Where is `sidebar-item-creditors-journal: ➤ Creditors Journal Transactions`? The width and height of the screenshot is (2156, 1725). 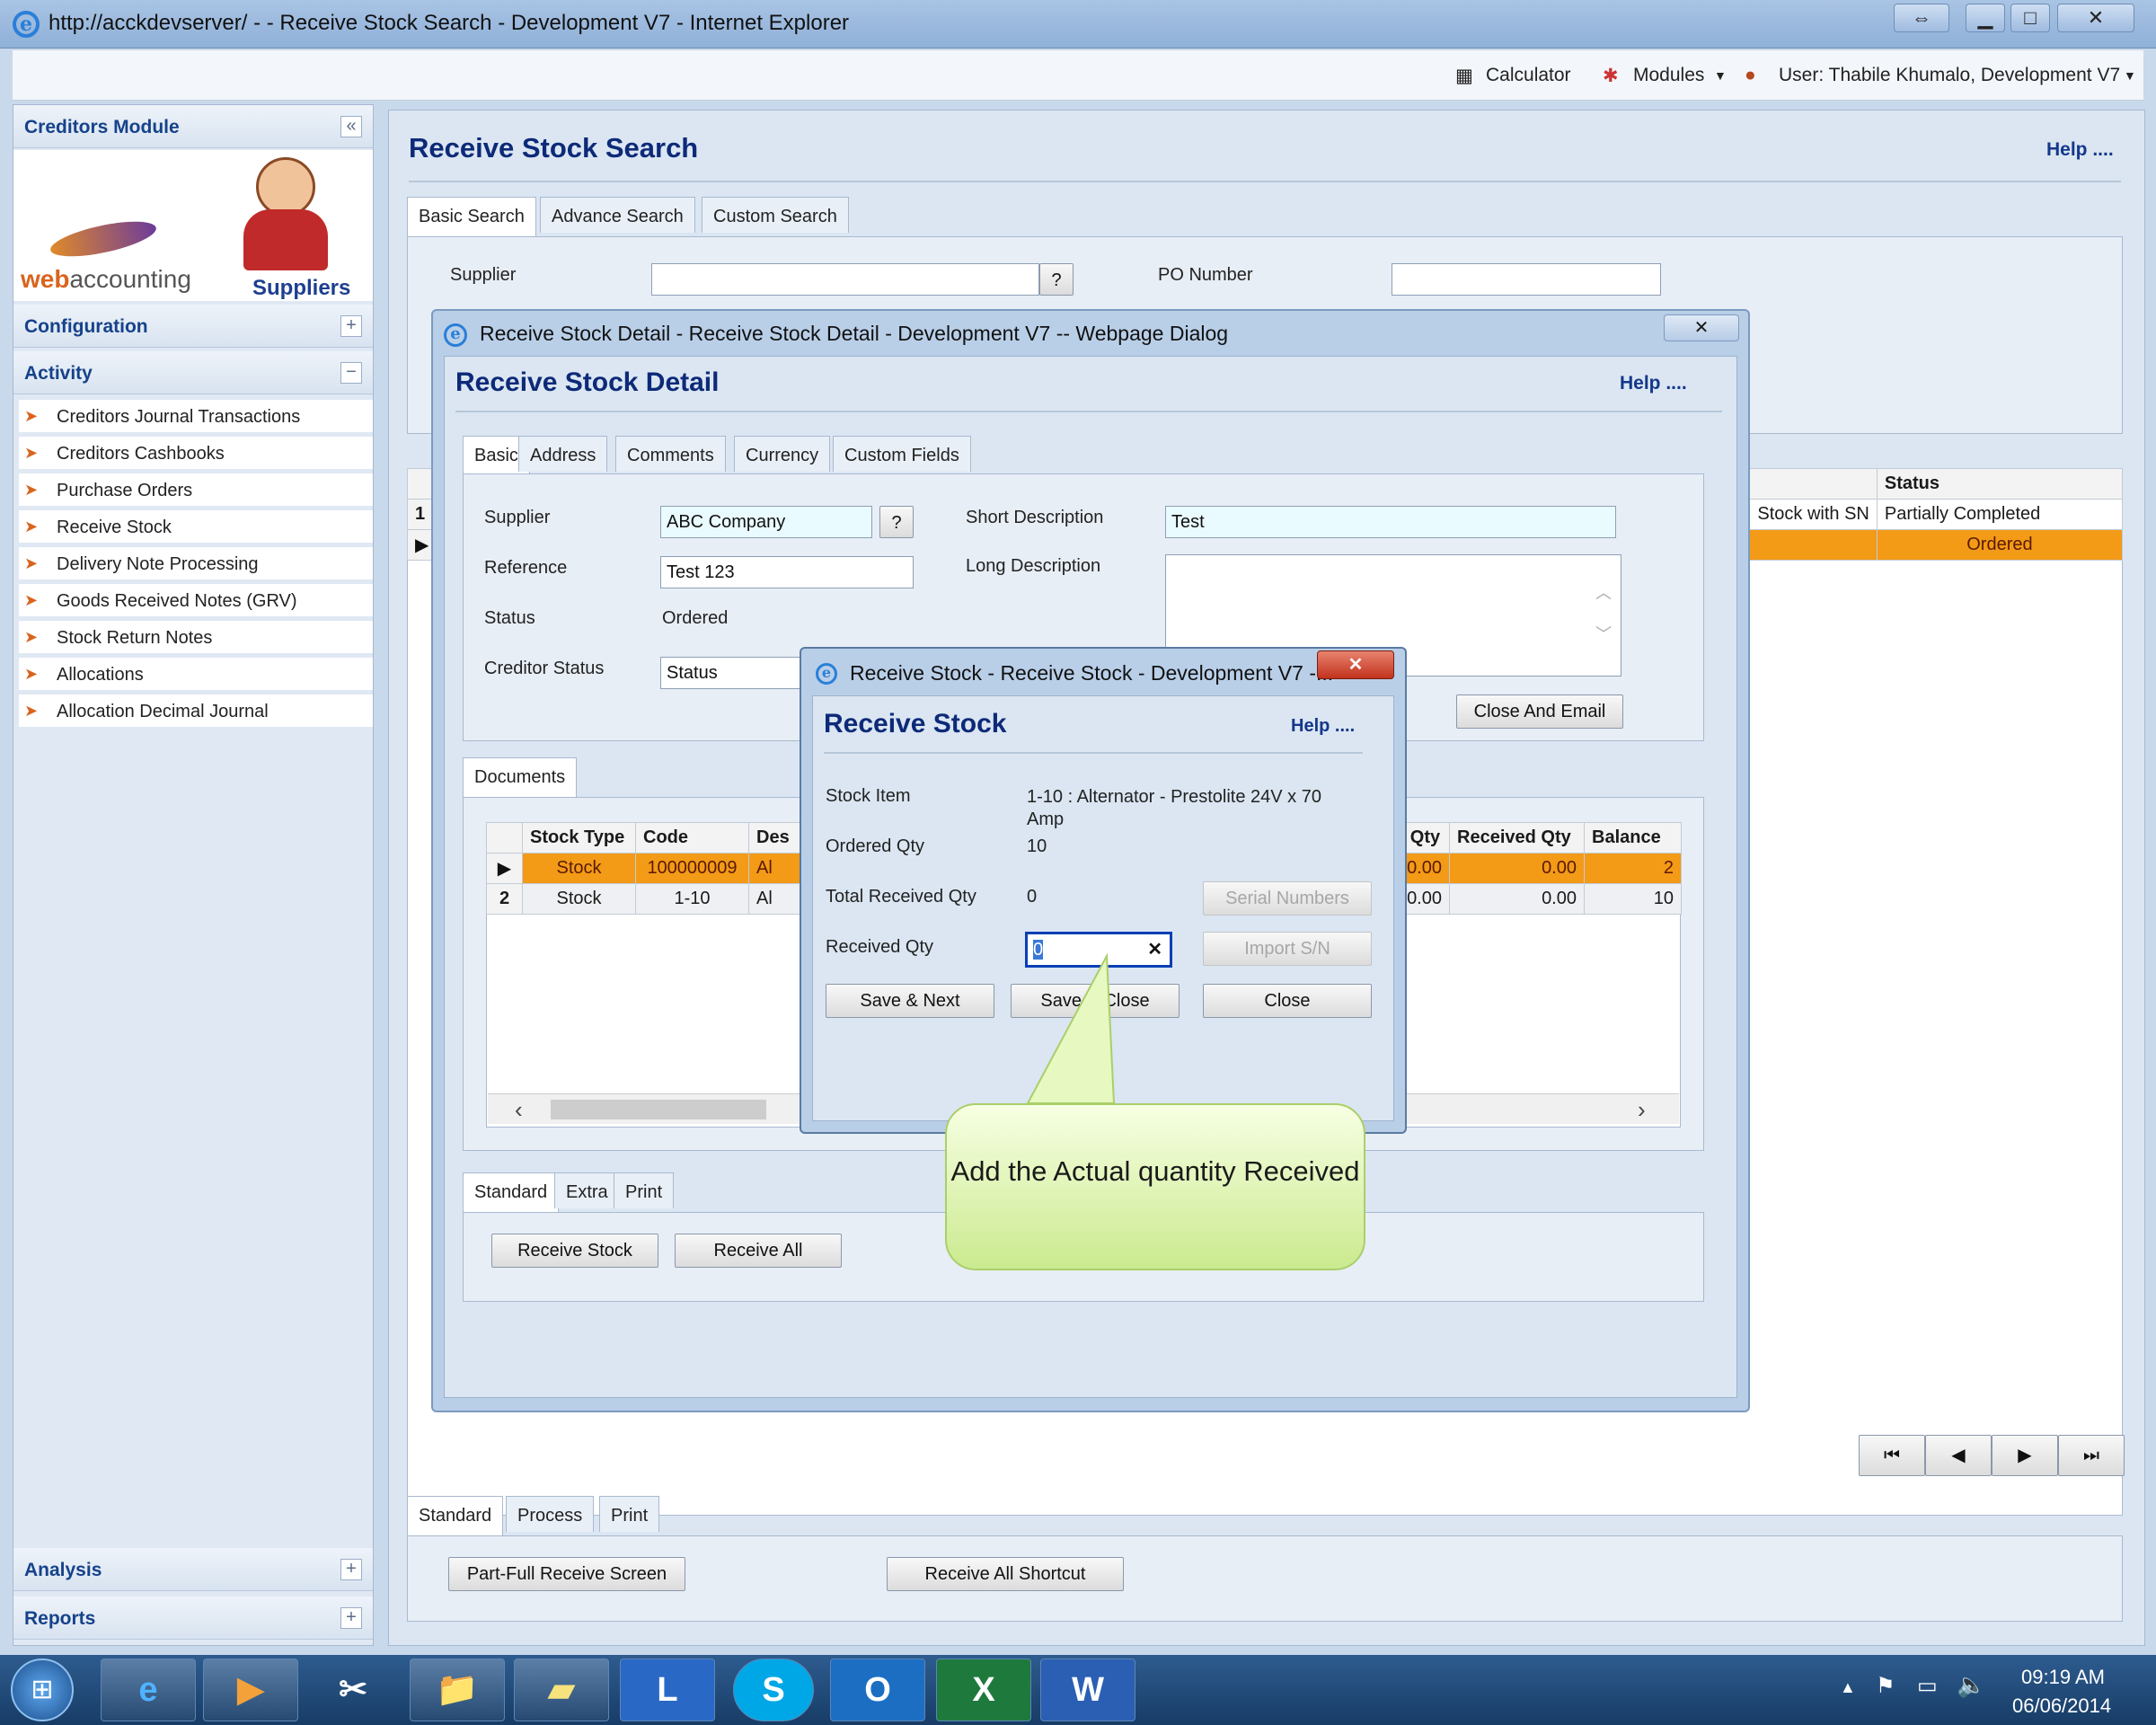
sidebar-item-creditors-journal: ➤ Creditors Journal Transactions is located at coordinates (196, 417).